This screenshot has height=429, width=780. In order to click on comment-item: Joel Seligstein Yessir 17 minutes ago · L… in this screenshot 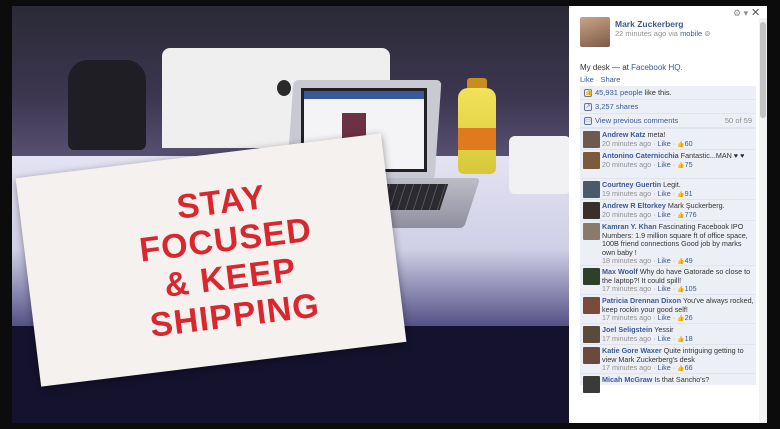, I will do `click(668, 333)`.